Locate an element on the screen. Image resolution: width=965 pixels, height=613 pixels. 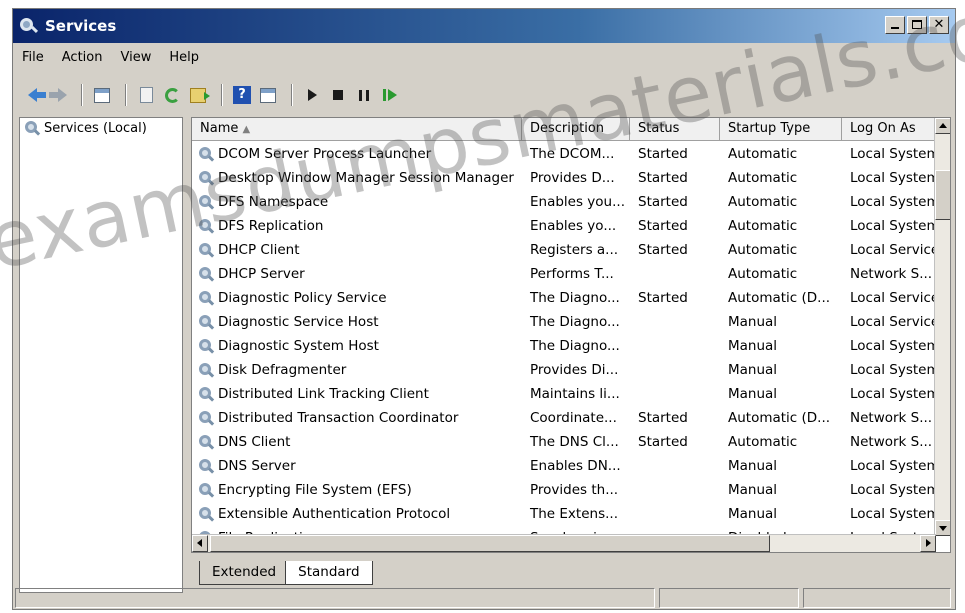
service-name: DHCP Server is located at coordinates (357, 274).